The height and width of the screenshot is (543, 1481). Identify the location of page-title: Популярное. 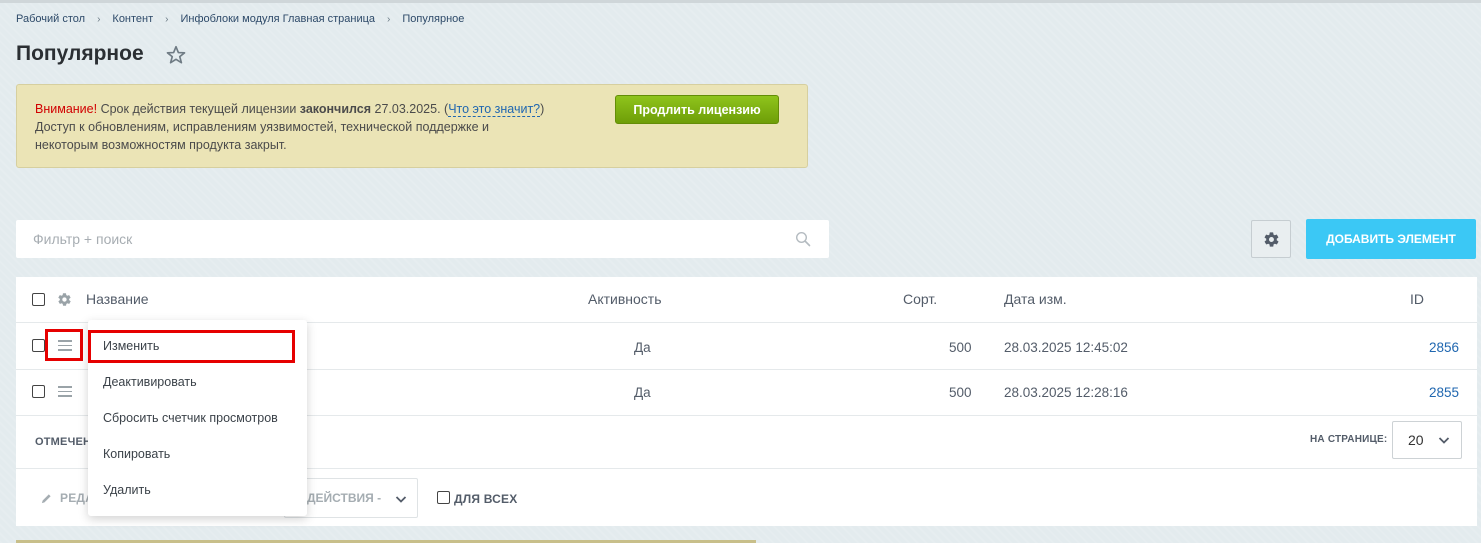
(80, 53).